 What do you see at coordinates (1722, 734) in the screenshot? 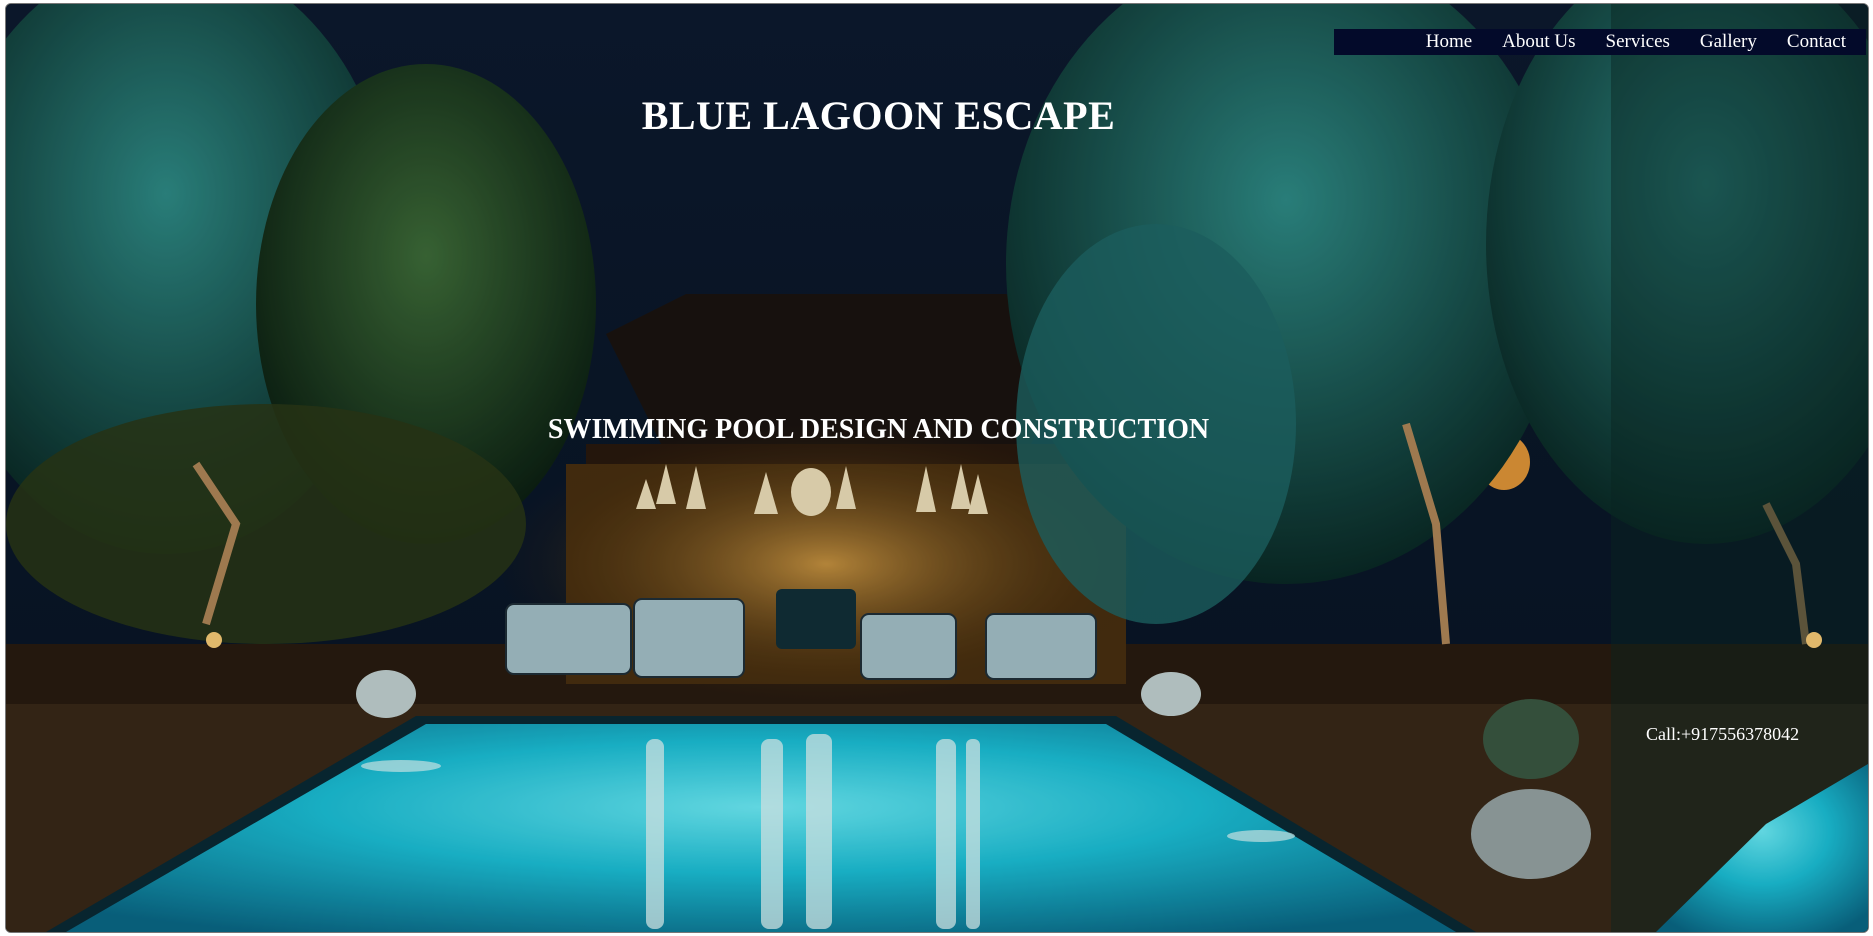
I see `call-phone-number: Call:+917556378042` at bounding box center [1722, 734].